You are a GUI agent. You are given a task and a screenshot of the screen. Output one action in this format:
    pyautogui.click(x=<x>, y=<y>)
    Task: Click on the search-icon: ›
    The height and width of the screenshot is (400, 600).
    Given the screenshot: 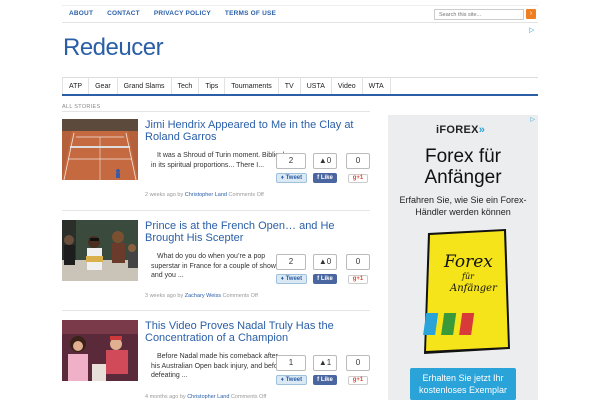 What is the action you would take?
    pyautogui.click(x=531, y=14)
    